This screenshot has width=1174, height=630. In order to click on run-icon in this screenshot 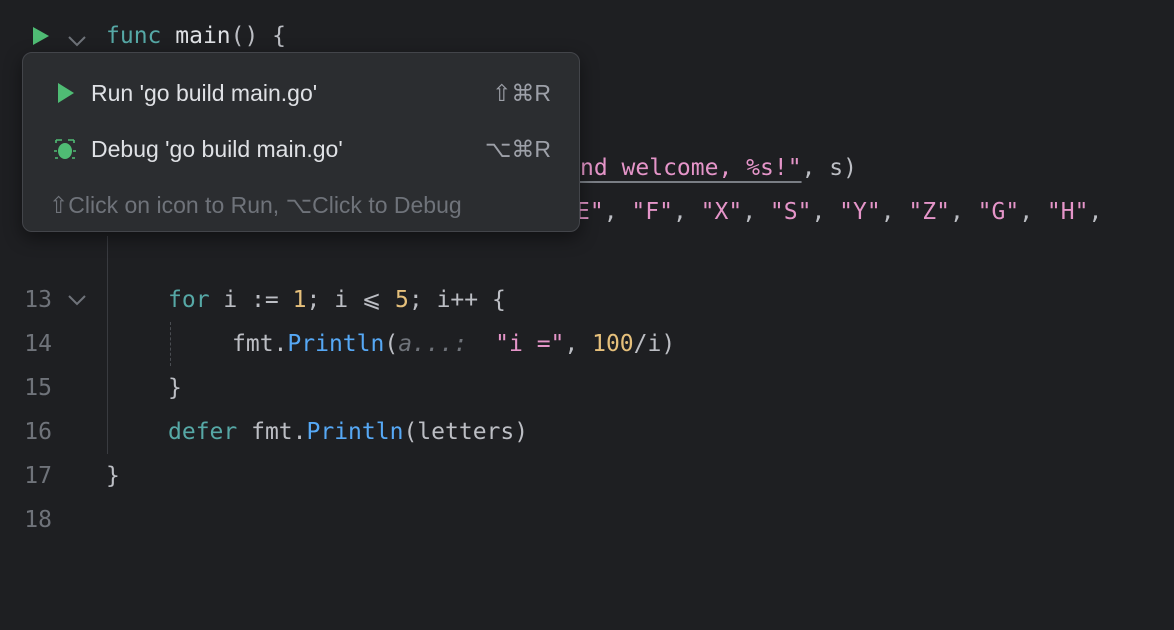, I will do `click(65, 93)`.